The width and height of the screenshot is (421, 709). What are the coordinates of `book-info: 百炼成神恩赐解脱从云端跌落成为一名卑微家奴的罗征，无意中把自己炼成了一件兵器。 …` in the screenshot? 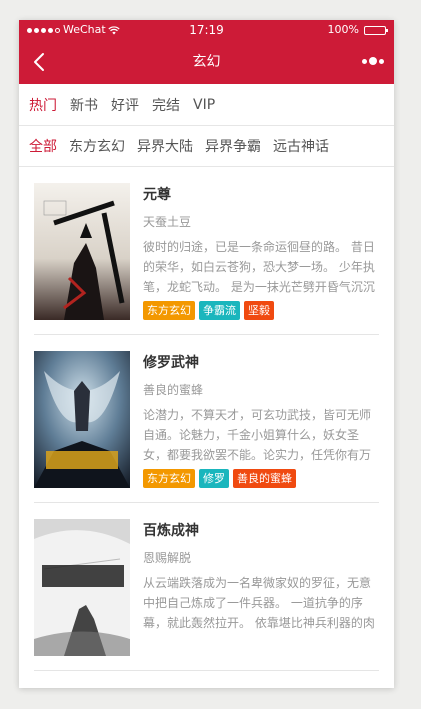 It's located at (261, 587).